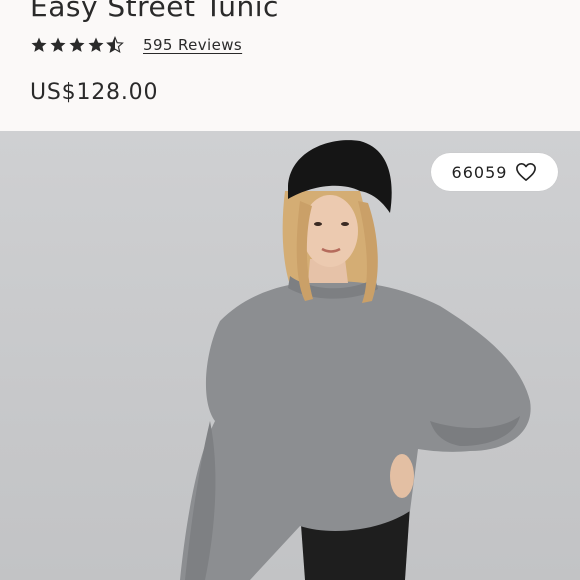 The height and width of the screenshot is (580, 580). Describe the element at coordinates (115, 45) in the screenshot. I see `star-half-icon` at that location.